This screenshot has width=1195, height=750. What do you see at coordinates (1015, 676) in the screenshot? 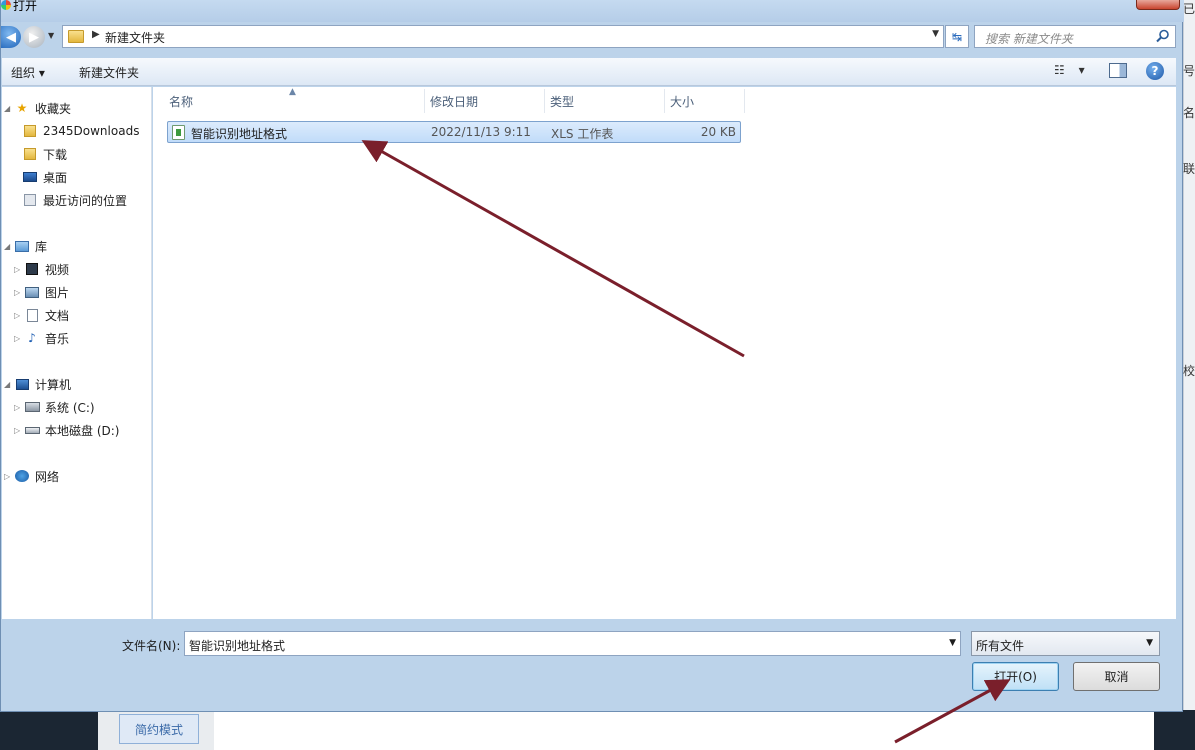
I see `open-button: 打开(O)` at bounding box center [1015, 676].